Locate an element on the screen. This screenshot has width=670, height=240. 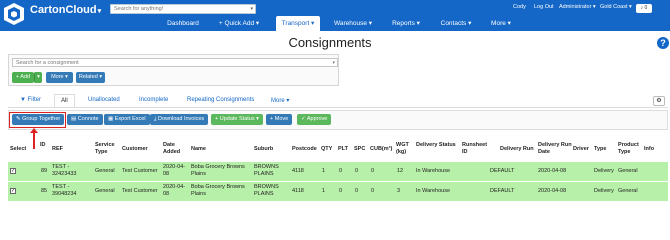
bell-icon: ♪ is located at coordinates (642, 8).